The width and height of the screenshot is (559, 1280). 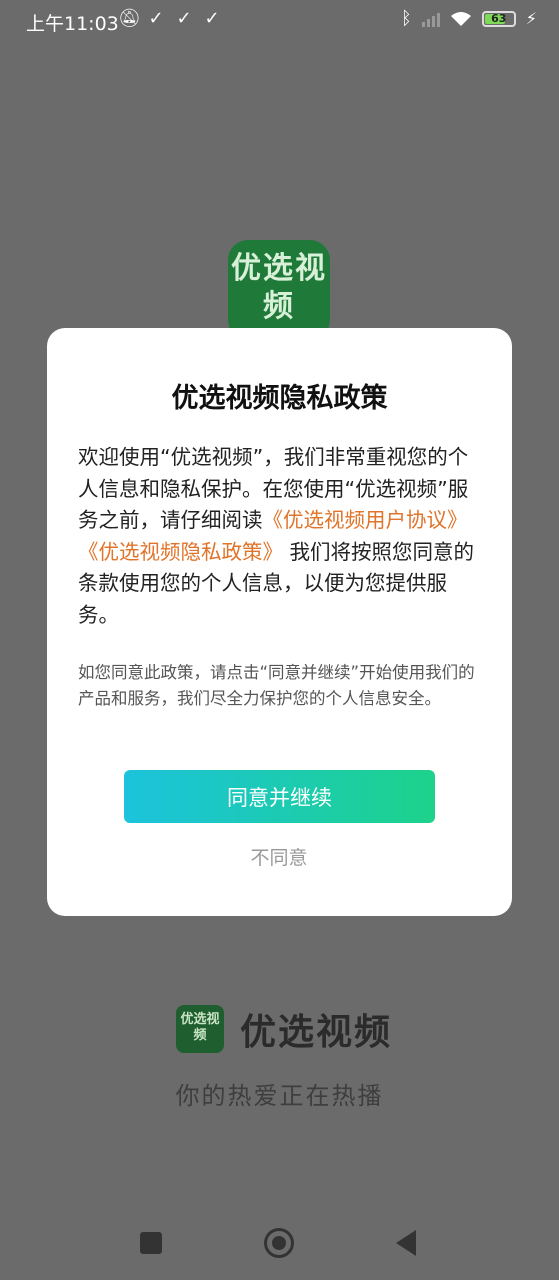 What do you see at coordinates (279, 796) in the screenshot?
I see `agree-continue-button: 同意并继续` at bounding box center [279, 796].